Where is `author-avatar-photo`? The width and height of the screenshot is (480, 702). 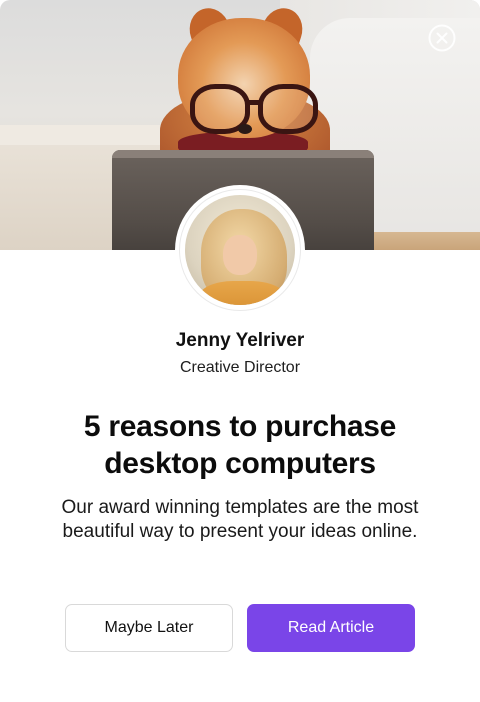
author-avatar-photo is located at coordinates (240, 250).